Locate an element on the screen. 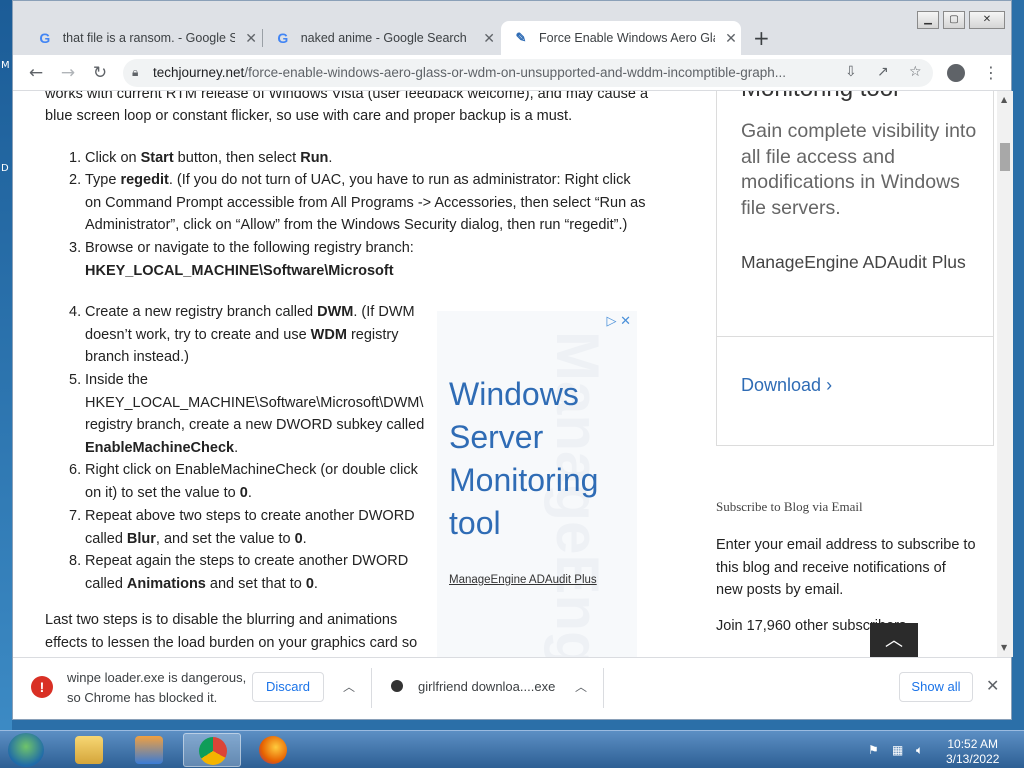 The width and height of the screenshot is (1024, 768). new-tab-button: + is located at coordinates (761, 38).